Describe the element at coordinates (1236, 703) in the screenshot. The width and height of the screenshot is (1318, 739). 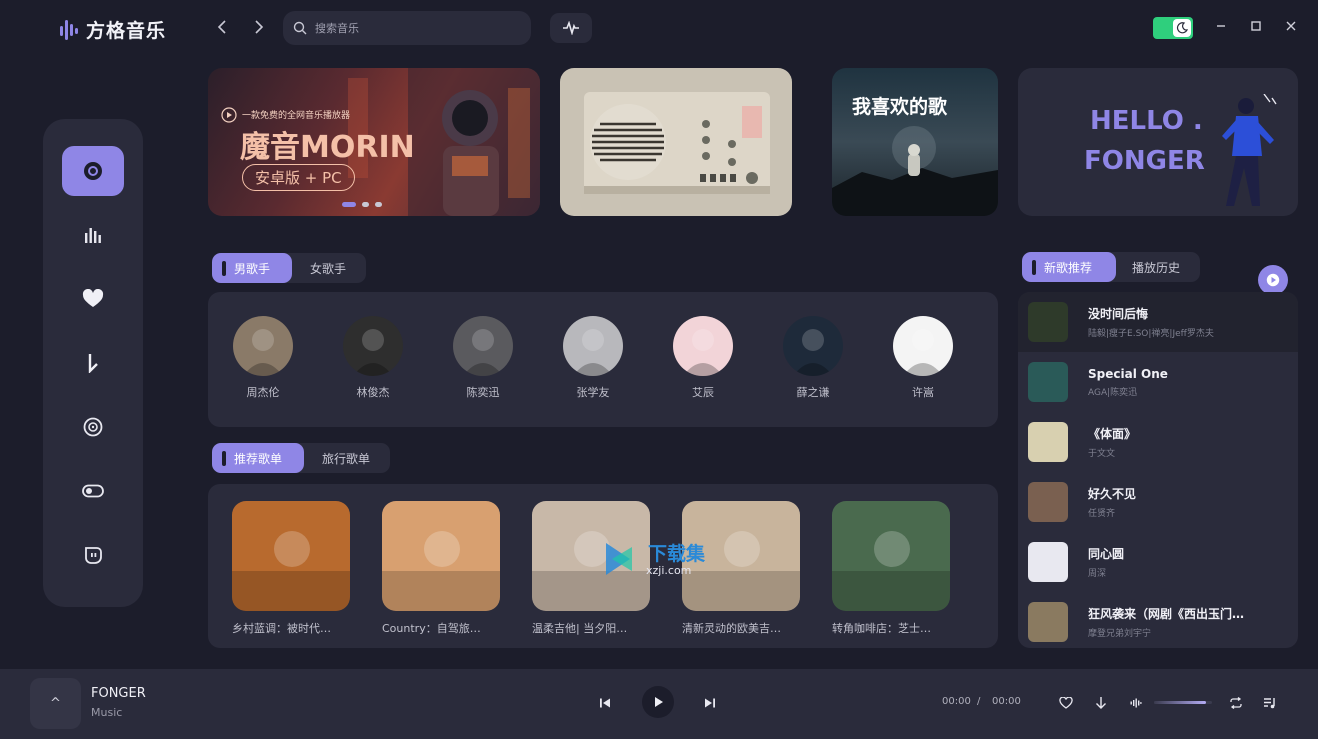
I see `repeat-button` at that location.